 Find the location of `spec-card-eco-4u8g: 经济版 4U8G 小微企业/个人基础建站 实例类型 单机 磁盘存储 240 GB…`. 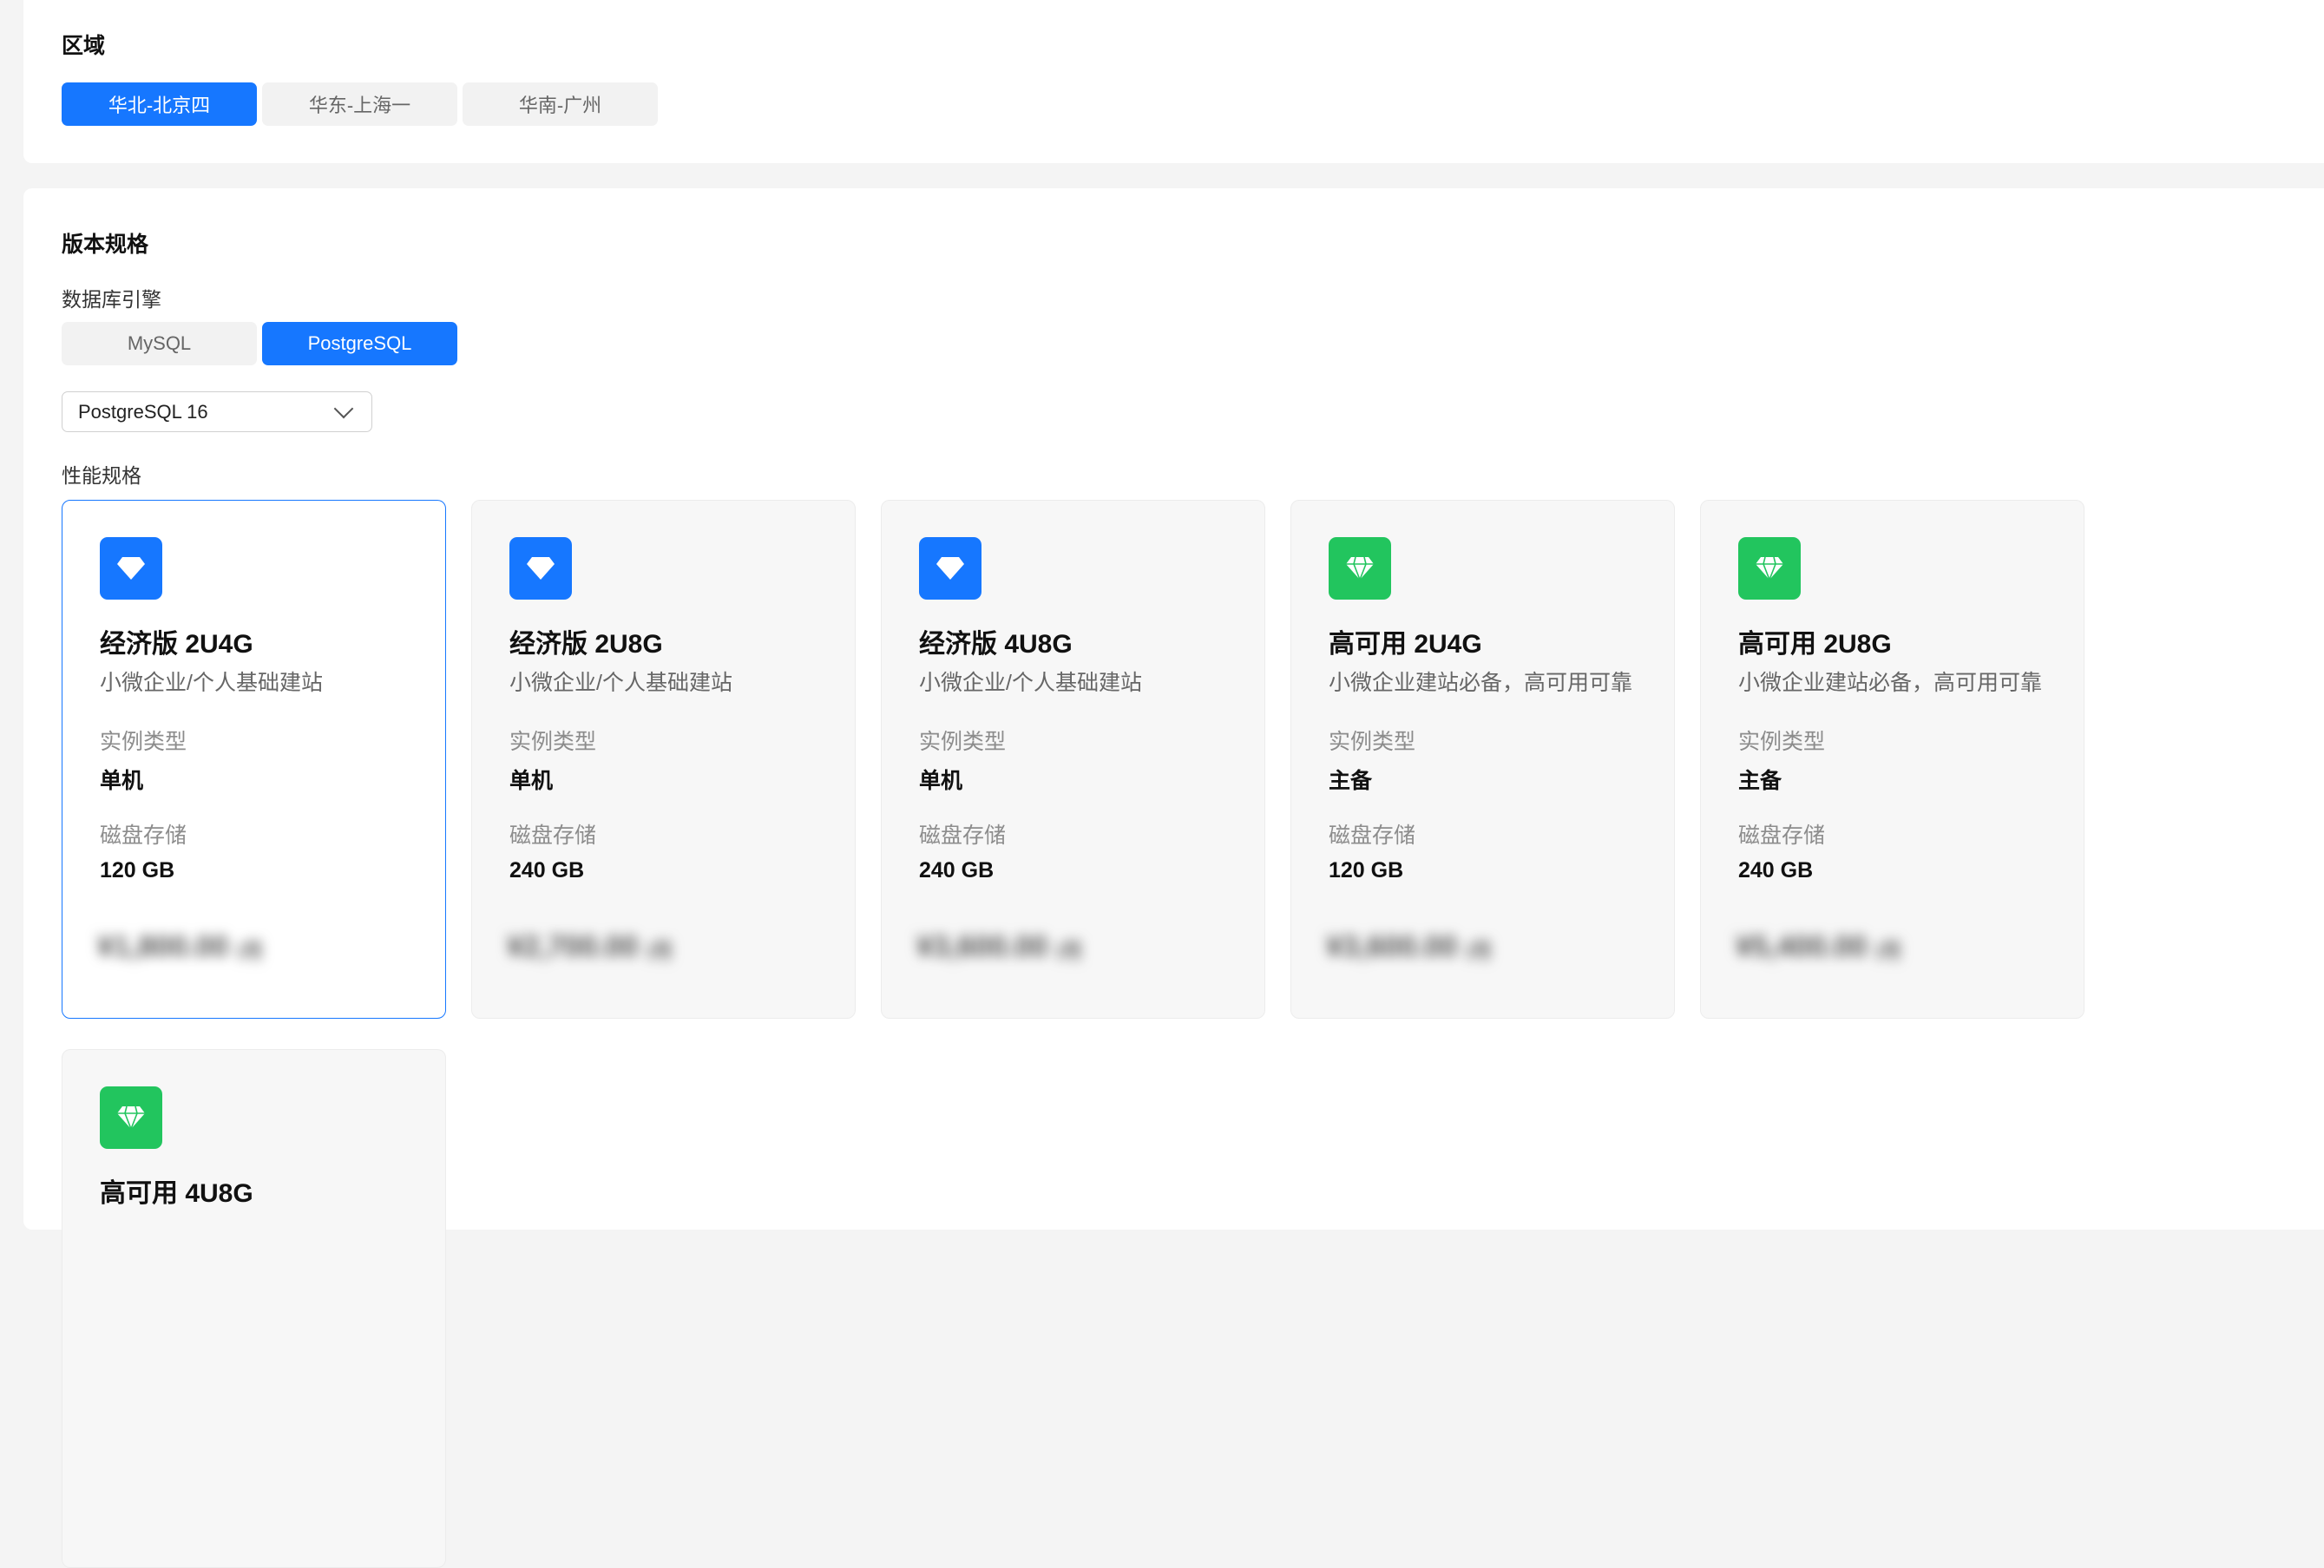

spec-card-eco-4u8g: 经济版 4U8G 小微企业/个人基础建站 实例类型 单机 磁盘存储 240 GB… is located at coordinates (1073, 759).